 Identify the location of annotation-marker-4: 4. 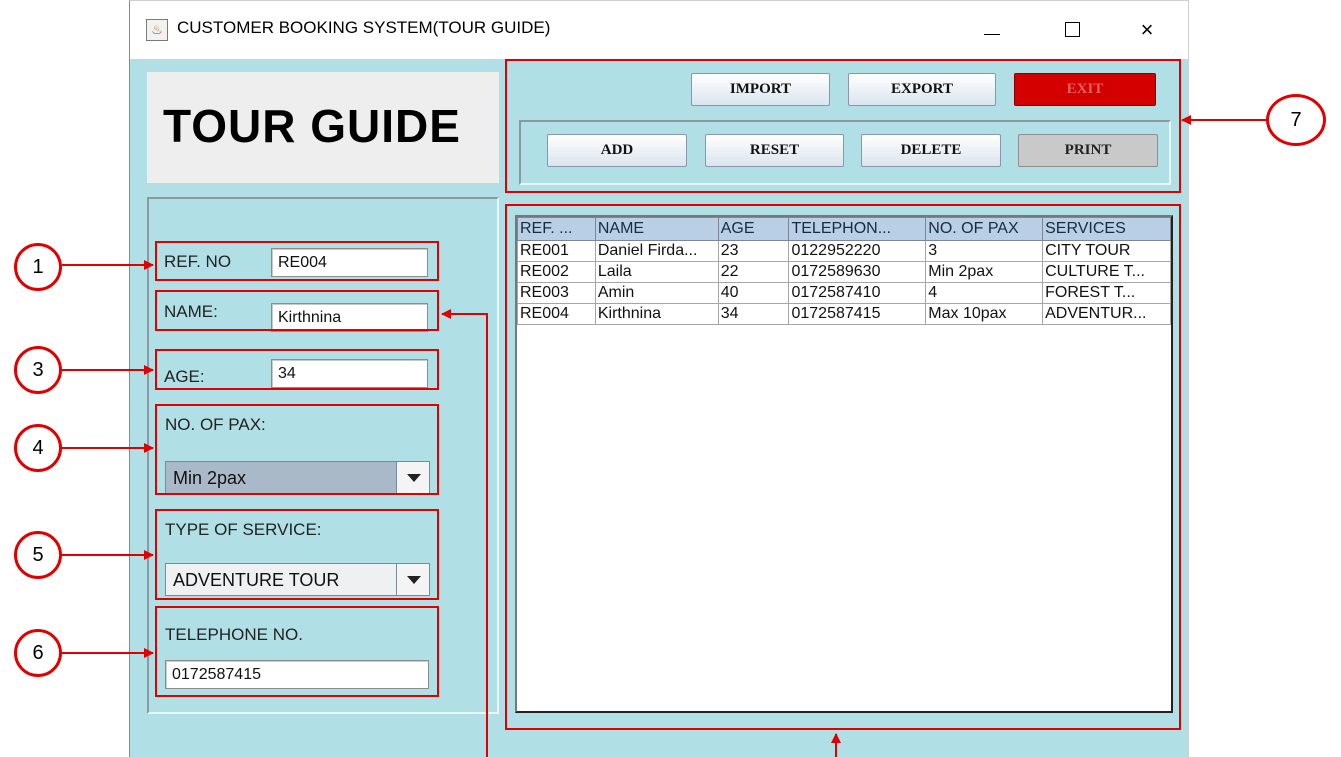
(38, 448).